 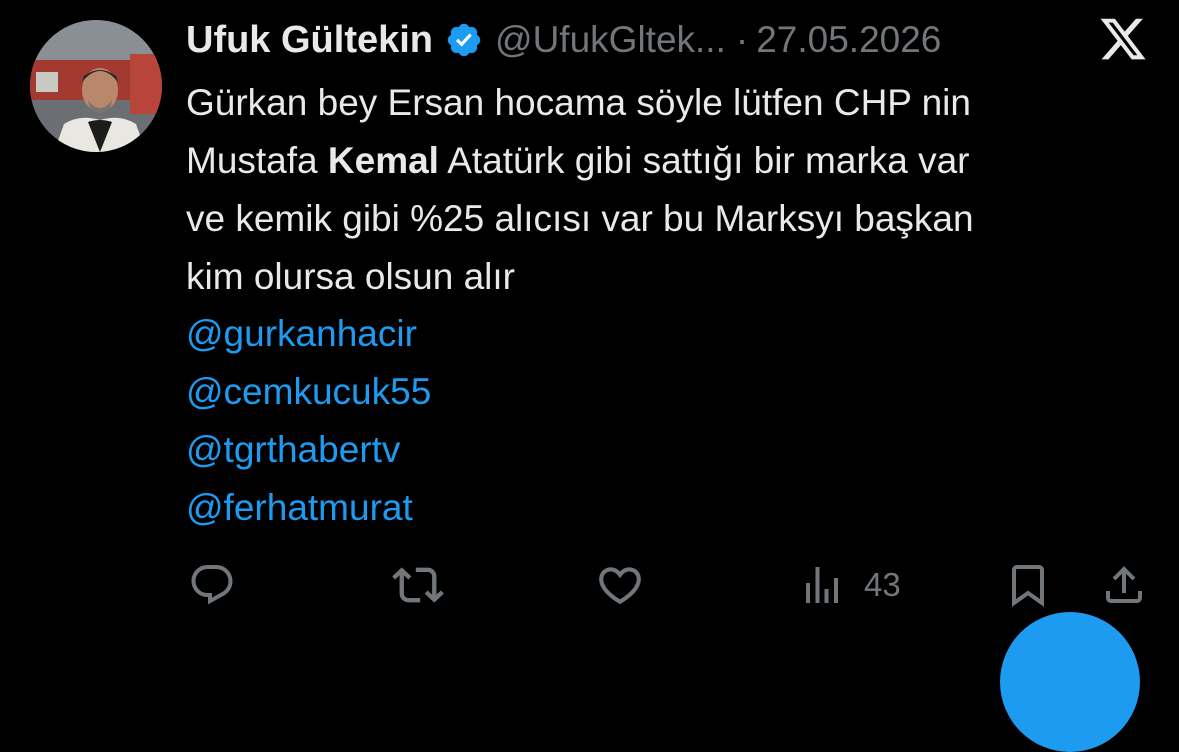 I want to click on share-button, so click(x=1124, y=585).